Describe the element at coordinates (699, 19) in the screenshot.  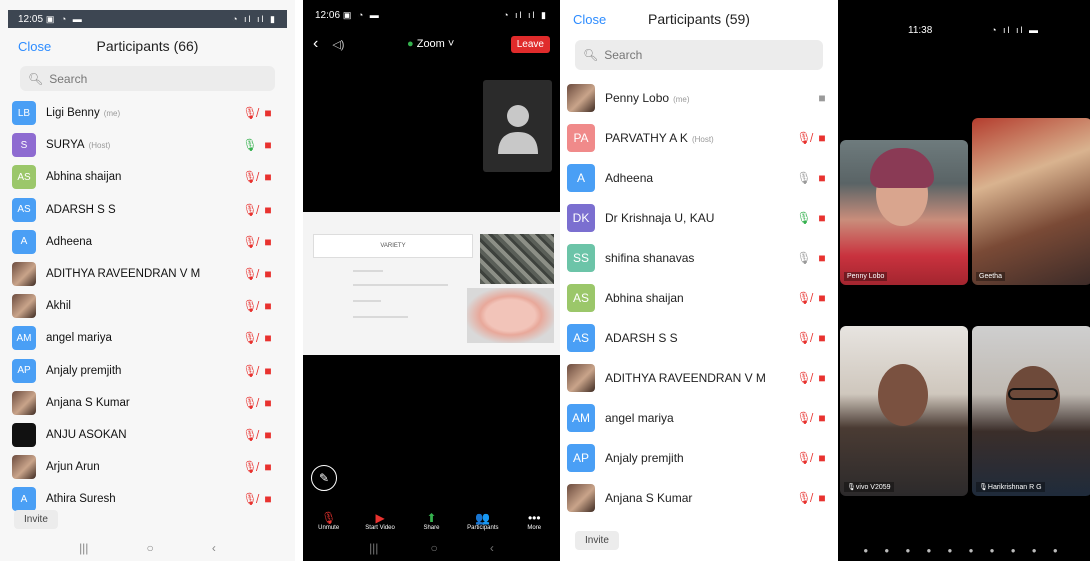
I see `participants-header: Close Participants (59)` at that location.